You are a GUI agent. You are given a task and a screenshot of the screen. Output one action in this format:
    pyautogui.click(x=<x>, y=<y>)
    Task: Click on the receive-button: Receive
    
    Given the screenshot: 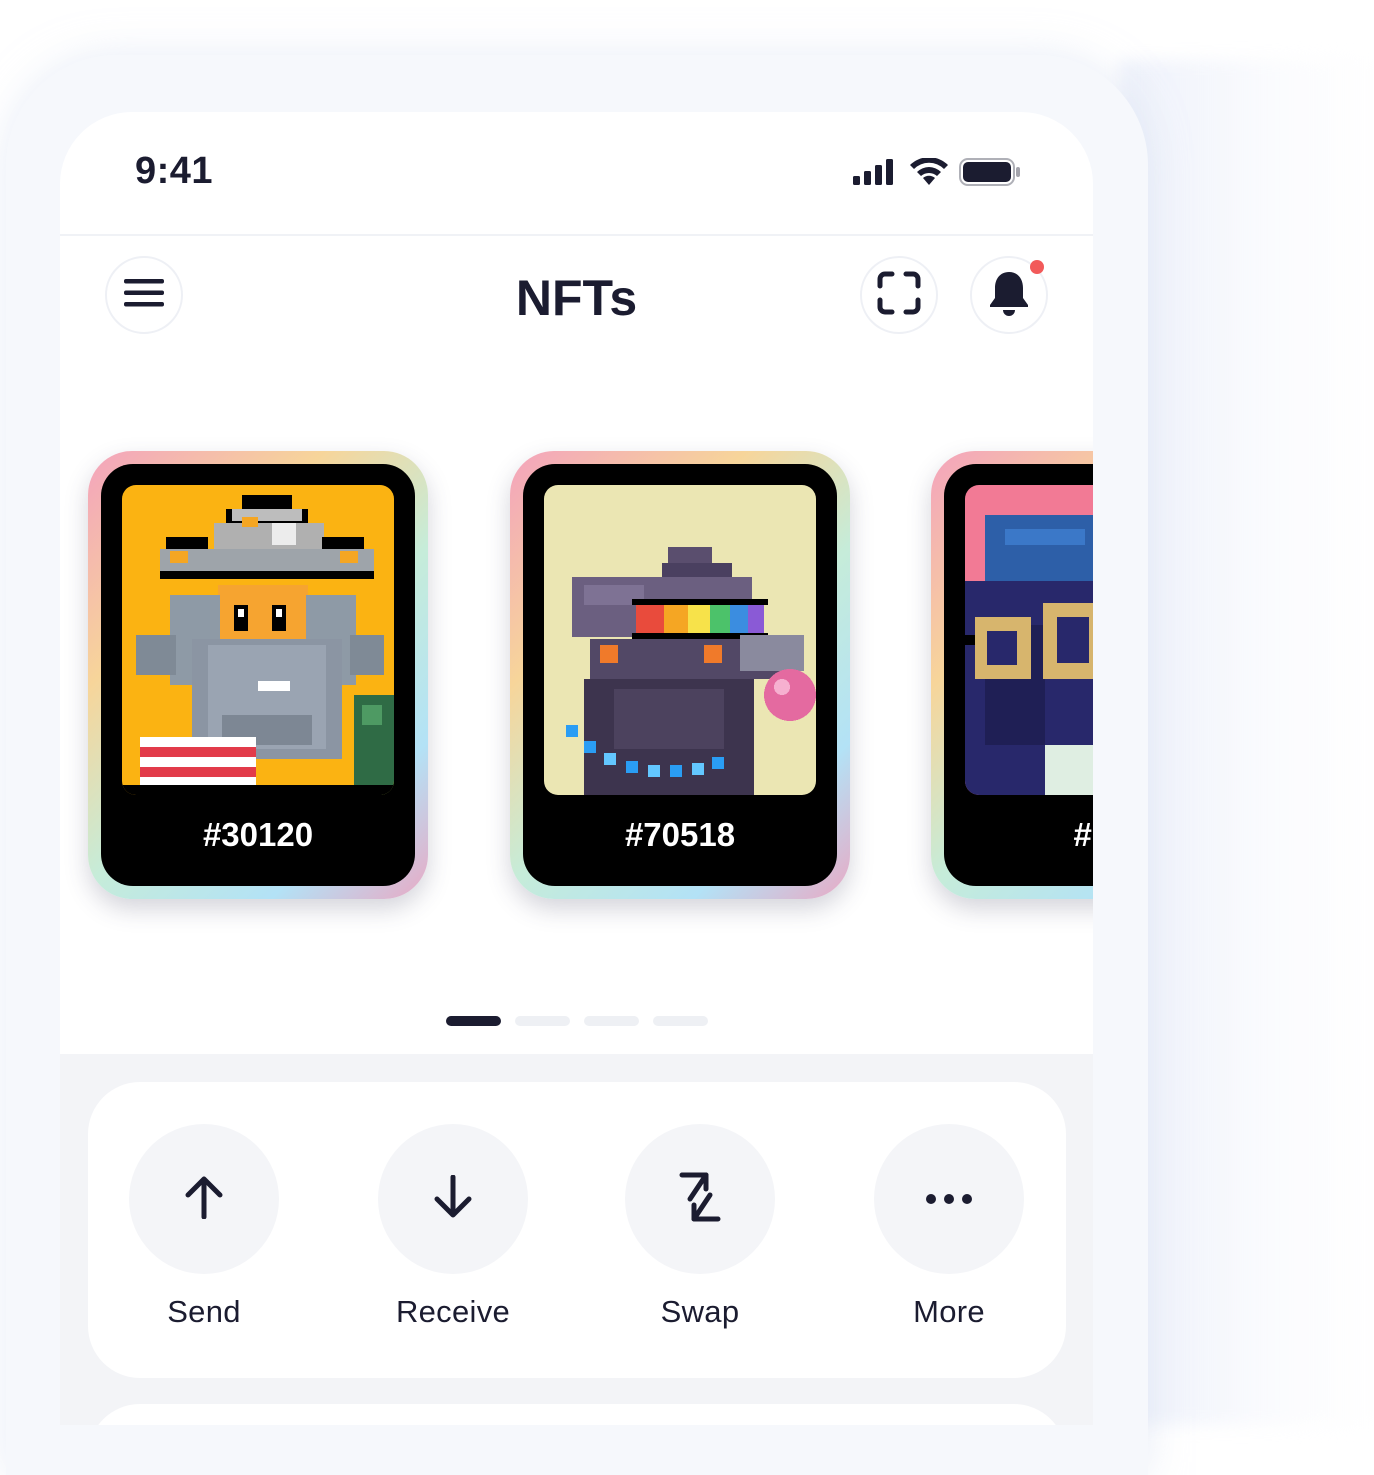 What is the action you would take?
    pyautogui.click(x=453, y=1227)
    